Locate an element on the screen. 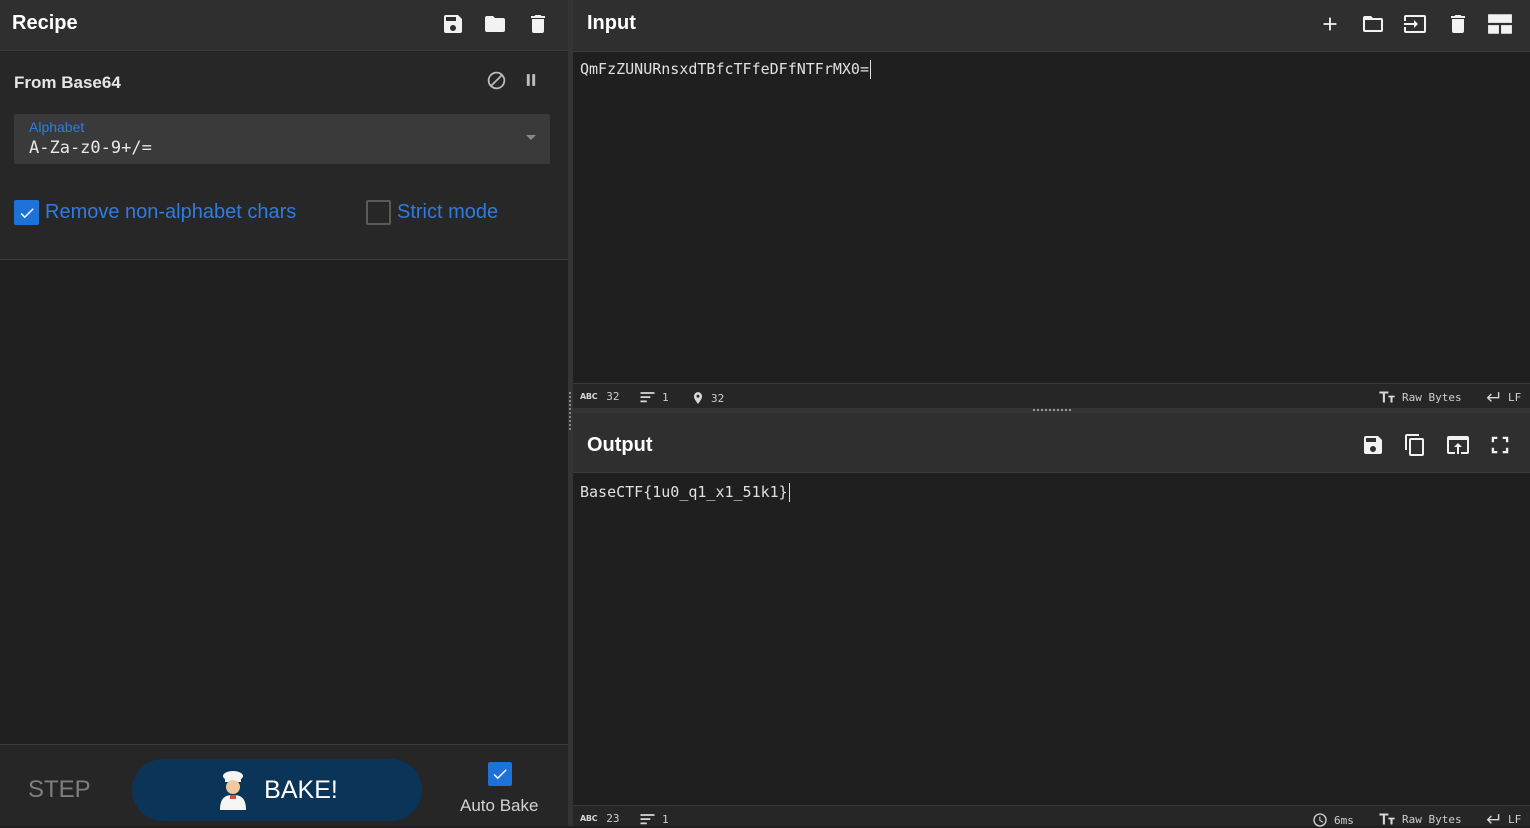 This screenshot has width=1530, height=828. strict-mode-checkbox: Strict mode is located at coordinates (432, 212).